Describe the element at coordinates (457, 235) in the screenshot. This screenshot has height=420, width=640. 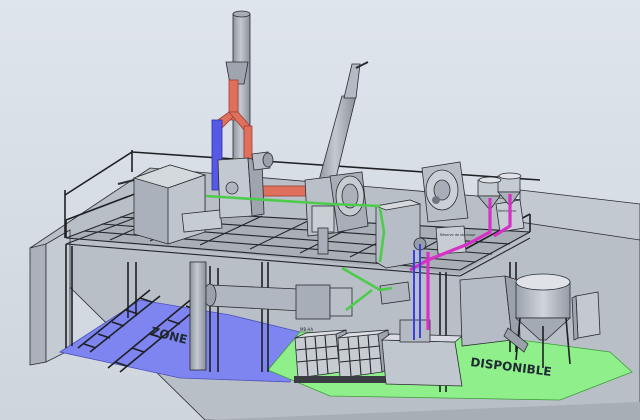
I see `panel-small-tag: Réserve de stockage` at that location.